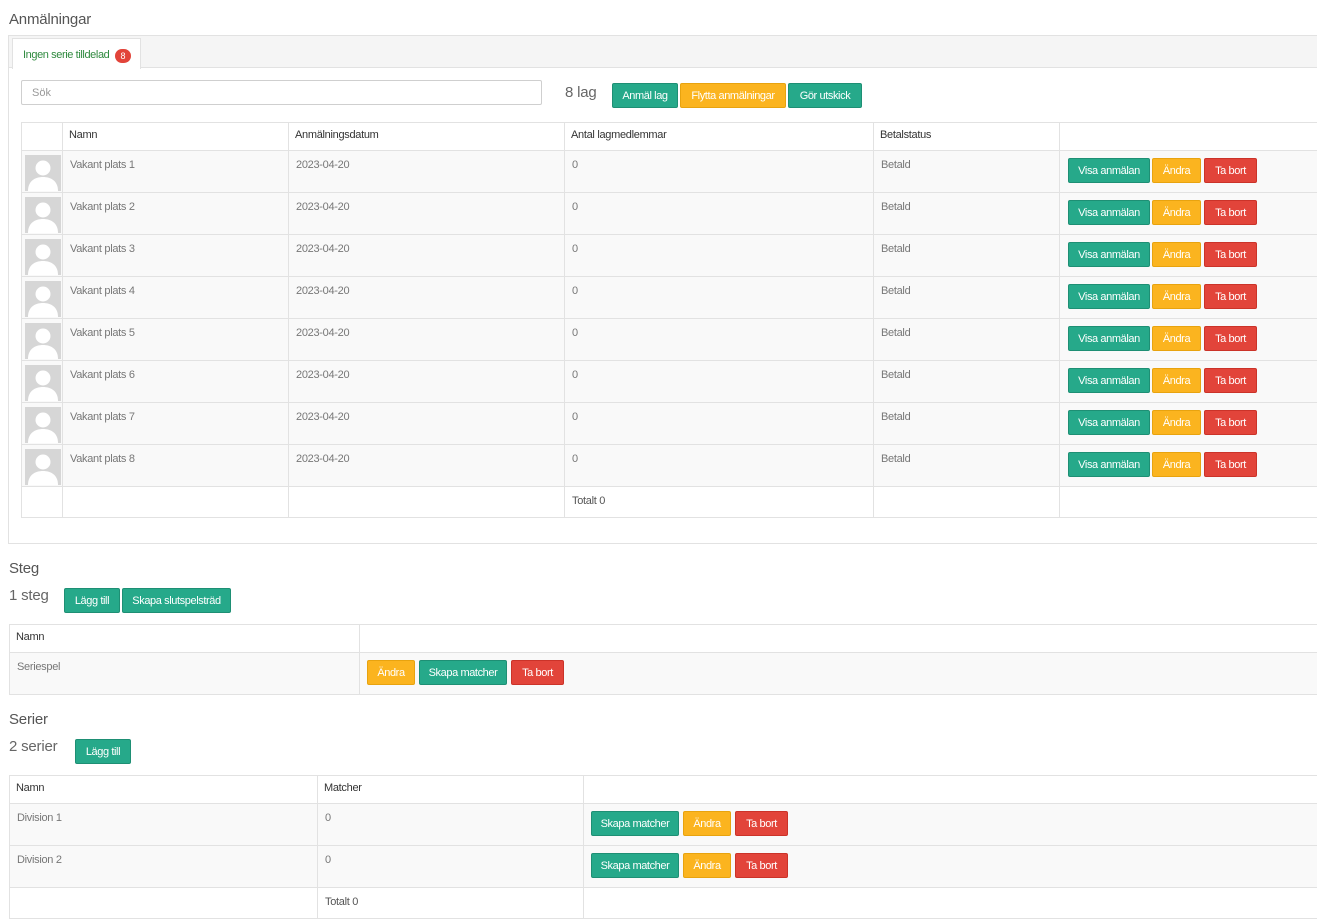  I want to click on search-input, so click(281, 92).